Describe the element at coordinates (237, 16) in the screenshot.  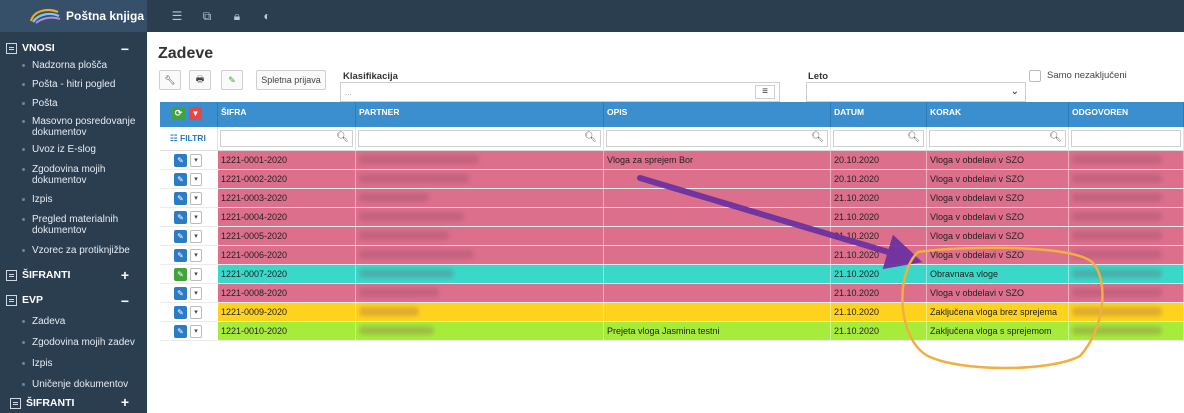
I see `lock-icon: 🔒︎` at that location.